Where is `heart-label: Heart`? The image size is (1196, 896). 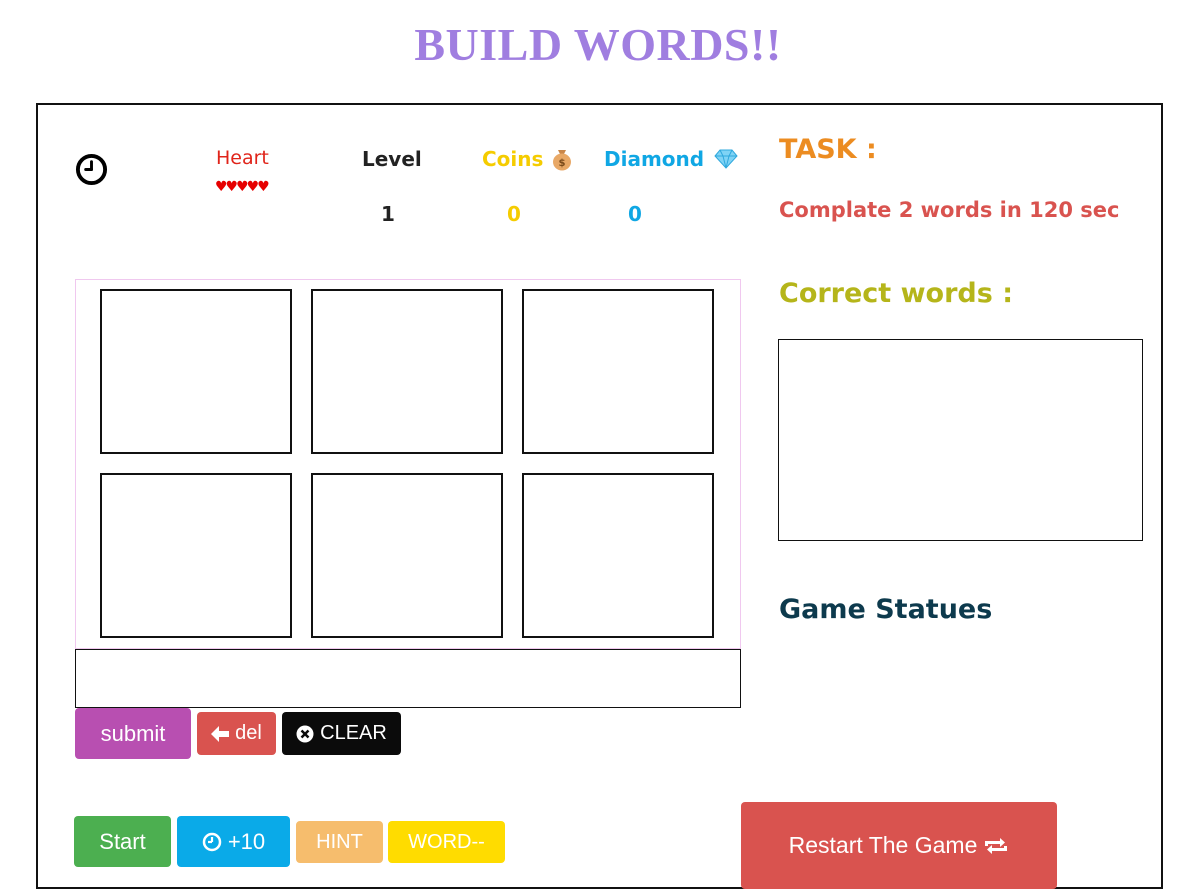
heart-label: Heart is located at coordinates (242, 158).